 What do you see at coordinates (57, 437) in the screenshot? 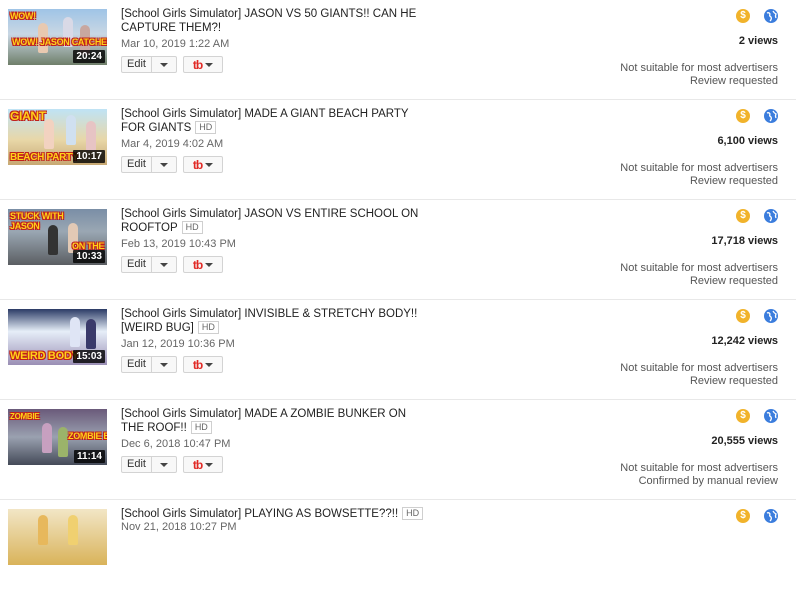
I see `video-thumbnail: ZOMBIE ZOMBIE BUNKER 11:14` at bounding box center [57, 437].